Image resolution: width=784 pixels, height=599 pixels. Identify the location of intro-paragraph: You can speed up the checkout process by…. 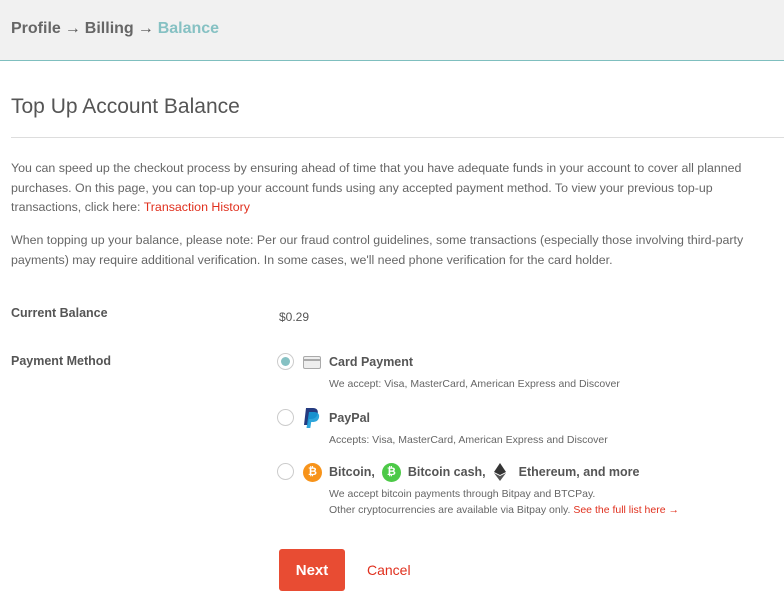
(396, 188).